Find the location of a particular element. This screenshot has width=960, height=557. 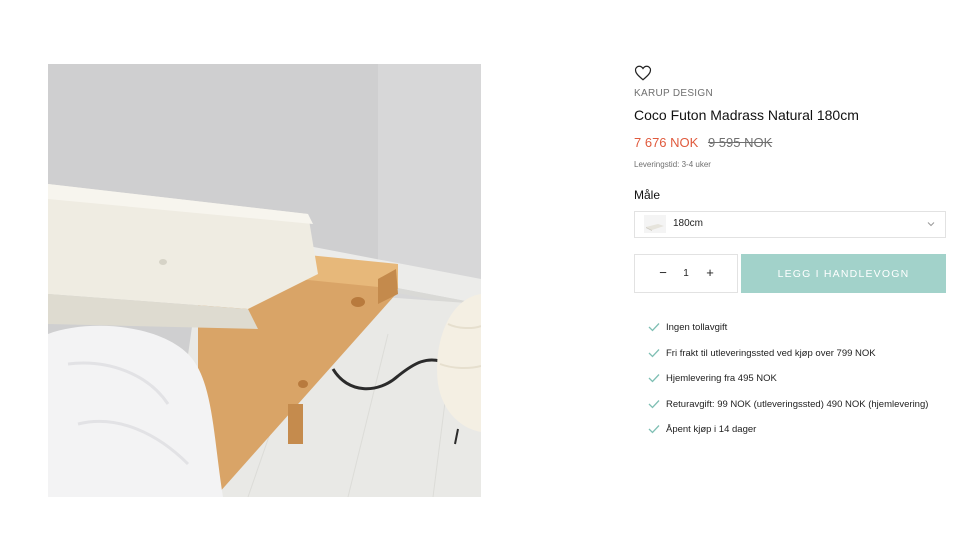

quantity-increase-button: + is located at coordinates (710, 273).